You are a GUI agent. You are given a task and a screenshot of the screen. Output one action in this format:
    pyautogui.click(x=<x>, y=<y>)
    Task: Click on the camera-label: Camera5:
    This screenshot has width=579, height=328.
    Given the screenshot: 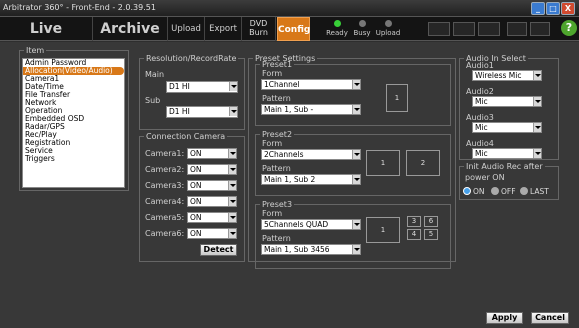 What is the action you would take?
    pyautogui.click(x=165, y=217)
    